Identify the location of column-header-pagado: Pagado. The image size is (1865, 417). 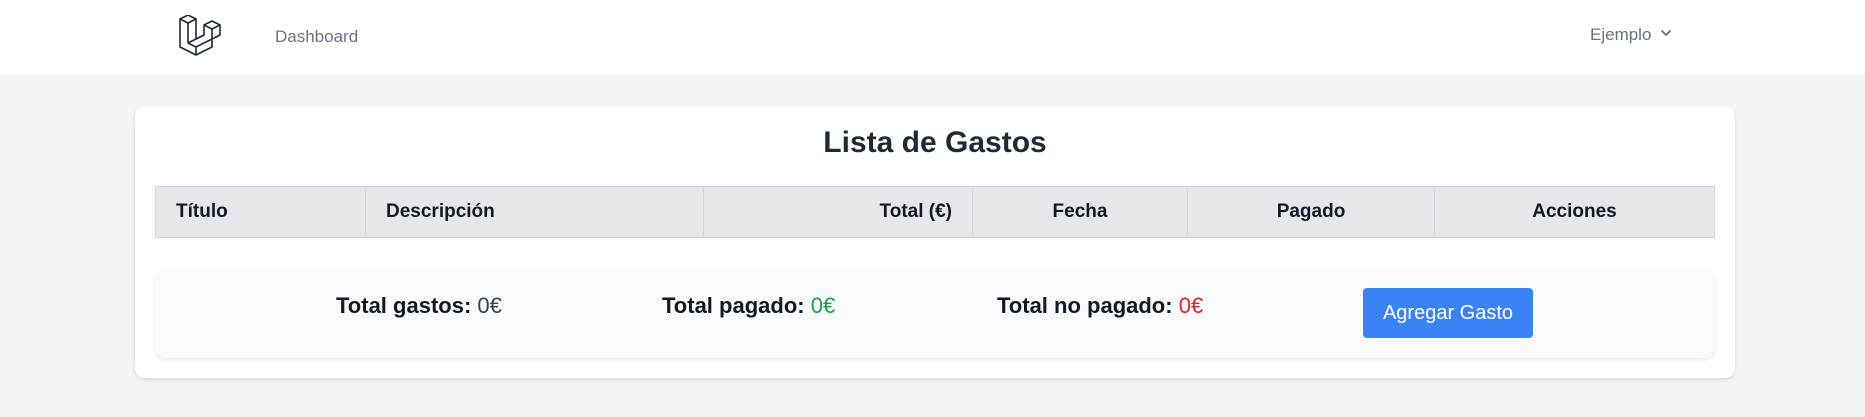
(1311, 212).